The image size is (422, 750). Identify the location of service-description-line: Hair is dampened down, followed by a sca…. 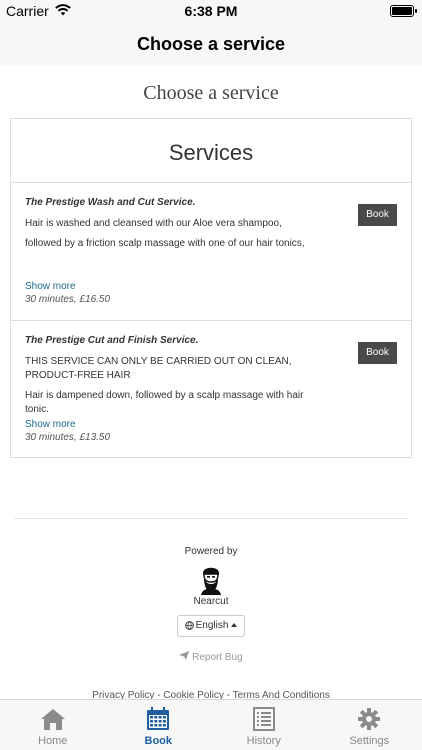
(164, 402).